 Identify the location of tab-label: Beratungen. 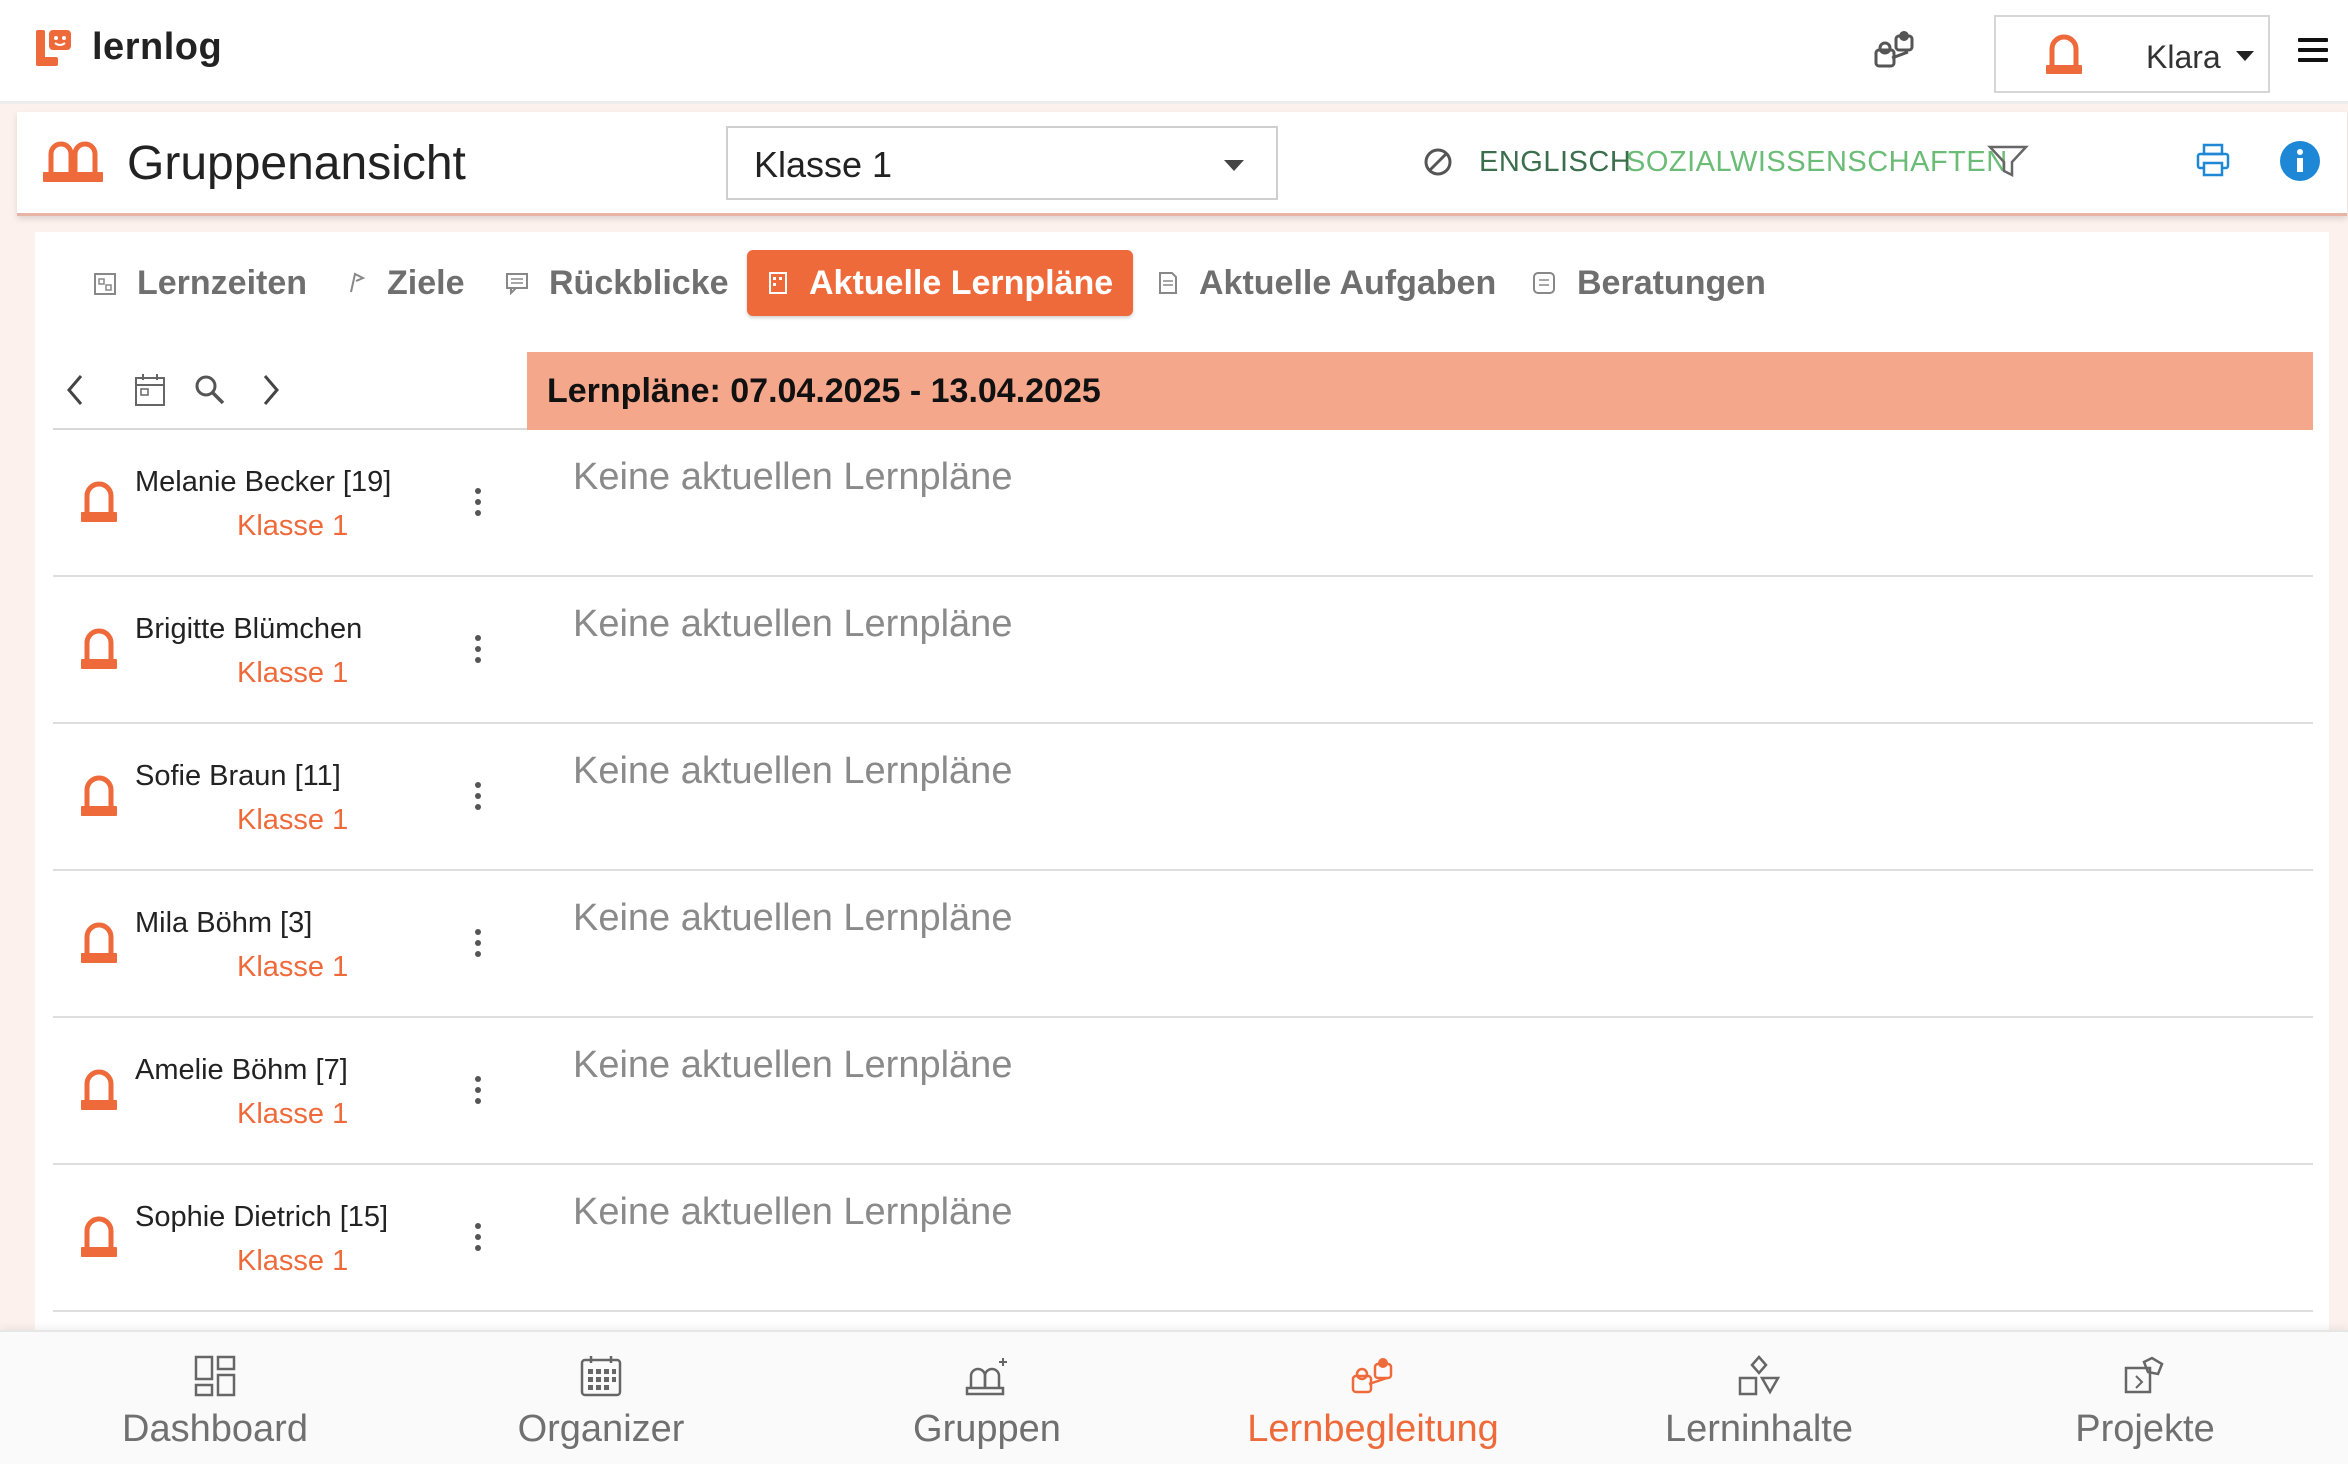
(1671, 282).